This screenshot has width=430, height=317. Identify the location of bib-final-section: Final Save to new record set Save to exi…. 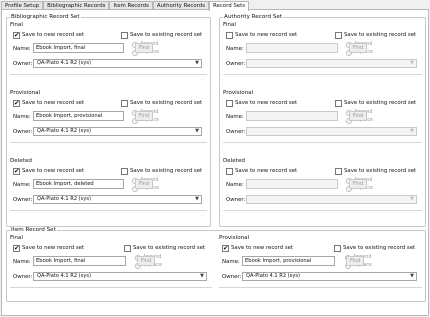
(108, 54).